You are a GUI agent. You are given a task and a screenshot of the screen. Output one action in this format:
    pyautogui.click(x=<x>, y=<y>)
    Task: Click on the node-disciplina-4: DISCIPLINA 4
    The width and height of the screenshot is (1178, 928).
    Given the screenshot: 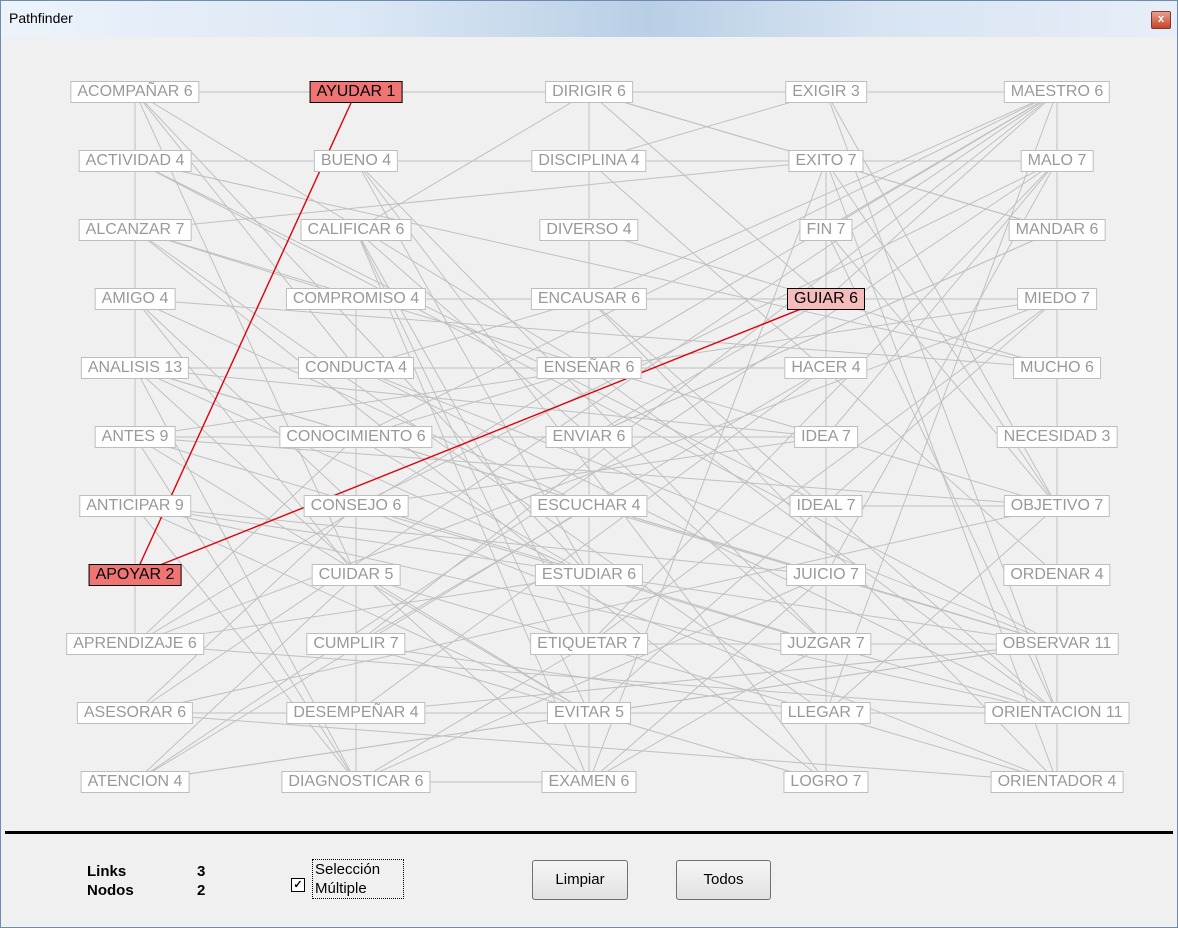 What is the action you would take?
    pyautogui.click(x=589, y=161)
    